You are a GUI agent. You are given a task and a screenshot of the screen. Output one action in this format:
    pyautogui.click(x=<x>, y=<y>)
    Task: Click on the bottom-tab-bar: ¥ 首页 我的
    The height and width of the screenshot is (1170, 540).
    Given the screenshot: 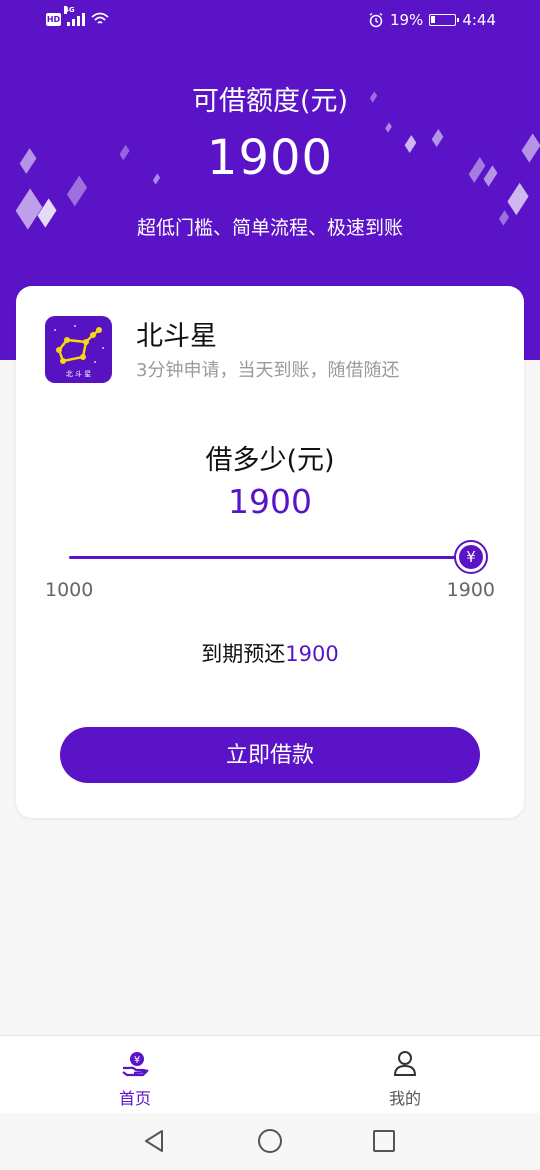 What is the action you would take?
    pyautogui.click(x=270, y=1074)
    